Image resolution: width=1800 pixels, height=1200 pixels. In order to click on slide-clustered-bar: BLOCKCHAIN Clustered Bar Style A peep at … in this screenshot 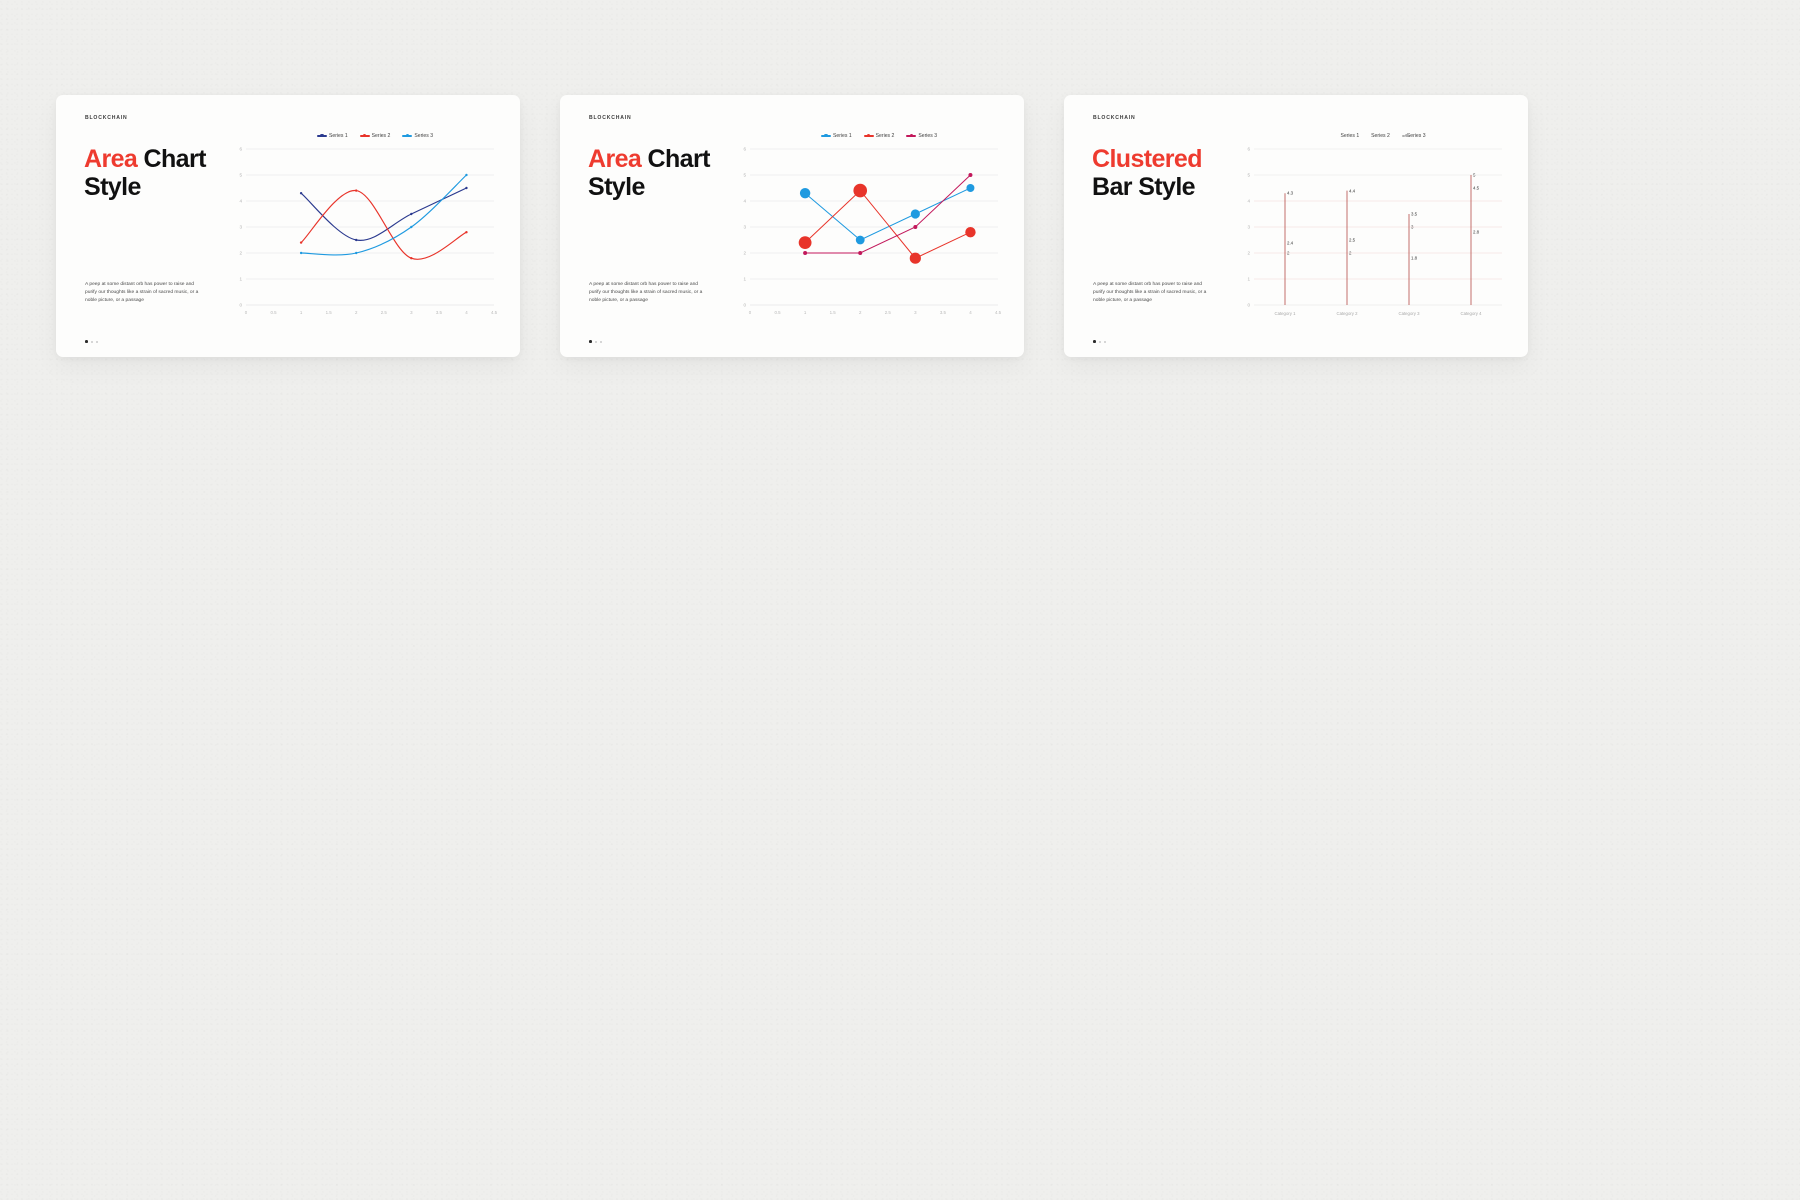, I will do `click(1296, 226)`.